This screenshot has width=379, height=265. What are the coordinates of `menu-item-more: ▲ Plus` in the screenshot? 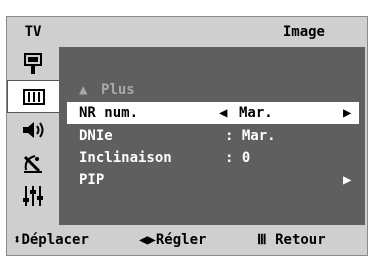 It's located at (213, 90).